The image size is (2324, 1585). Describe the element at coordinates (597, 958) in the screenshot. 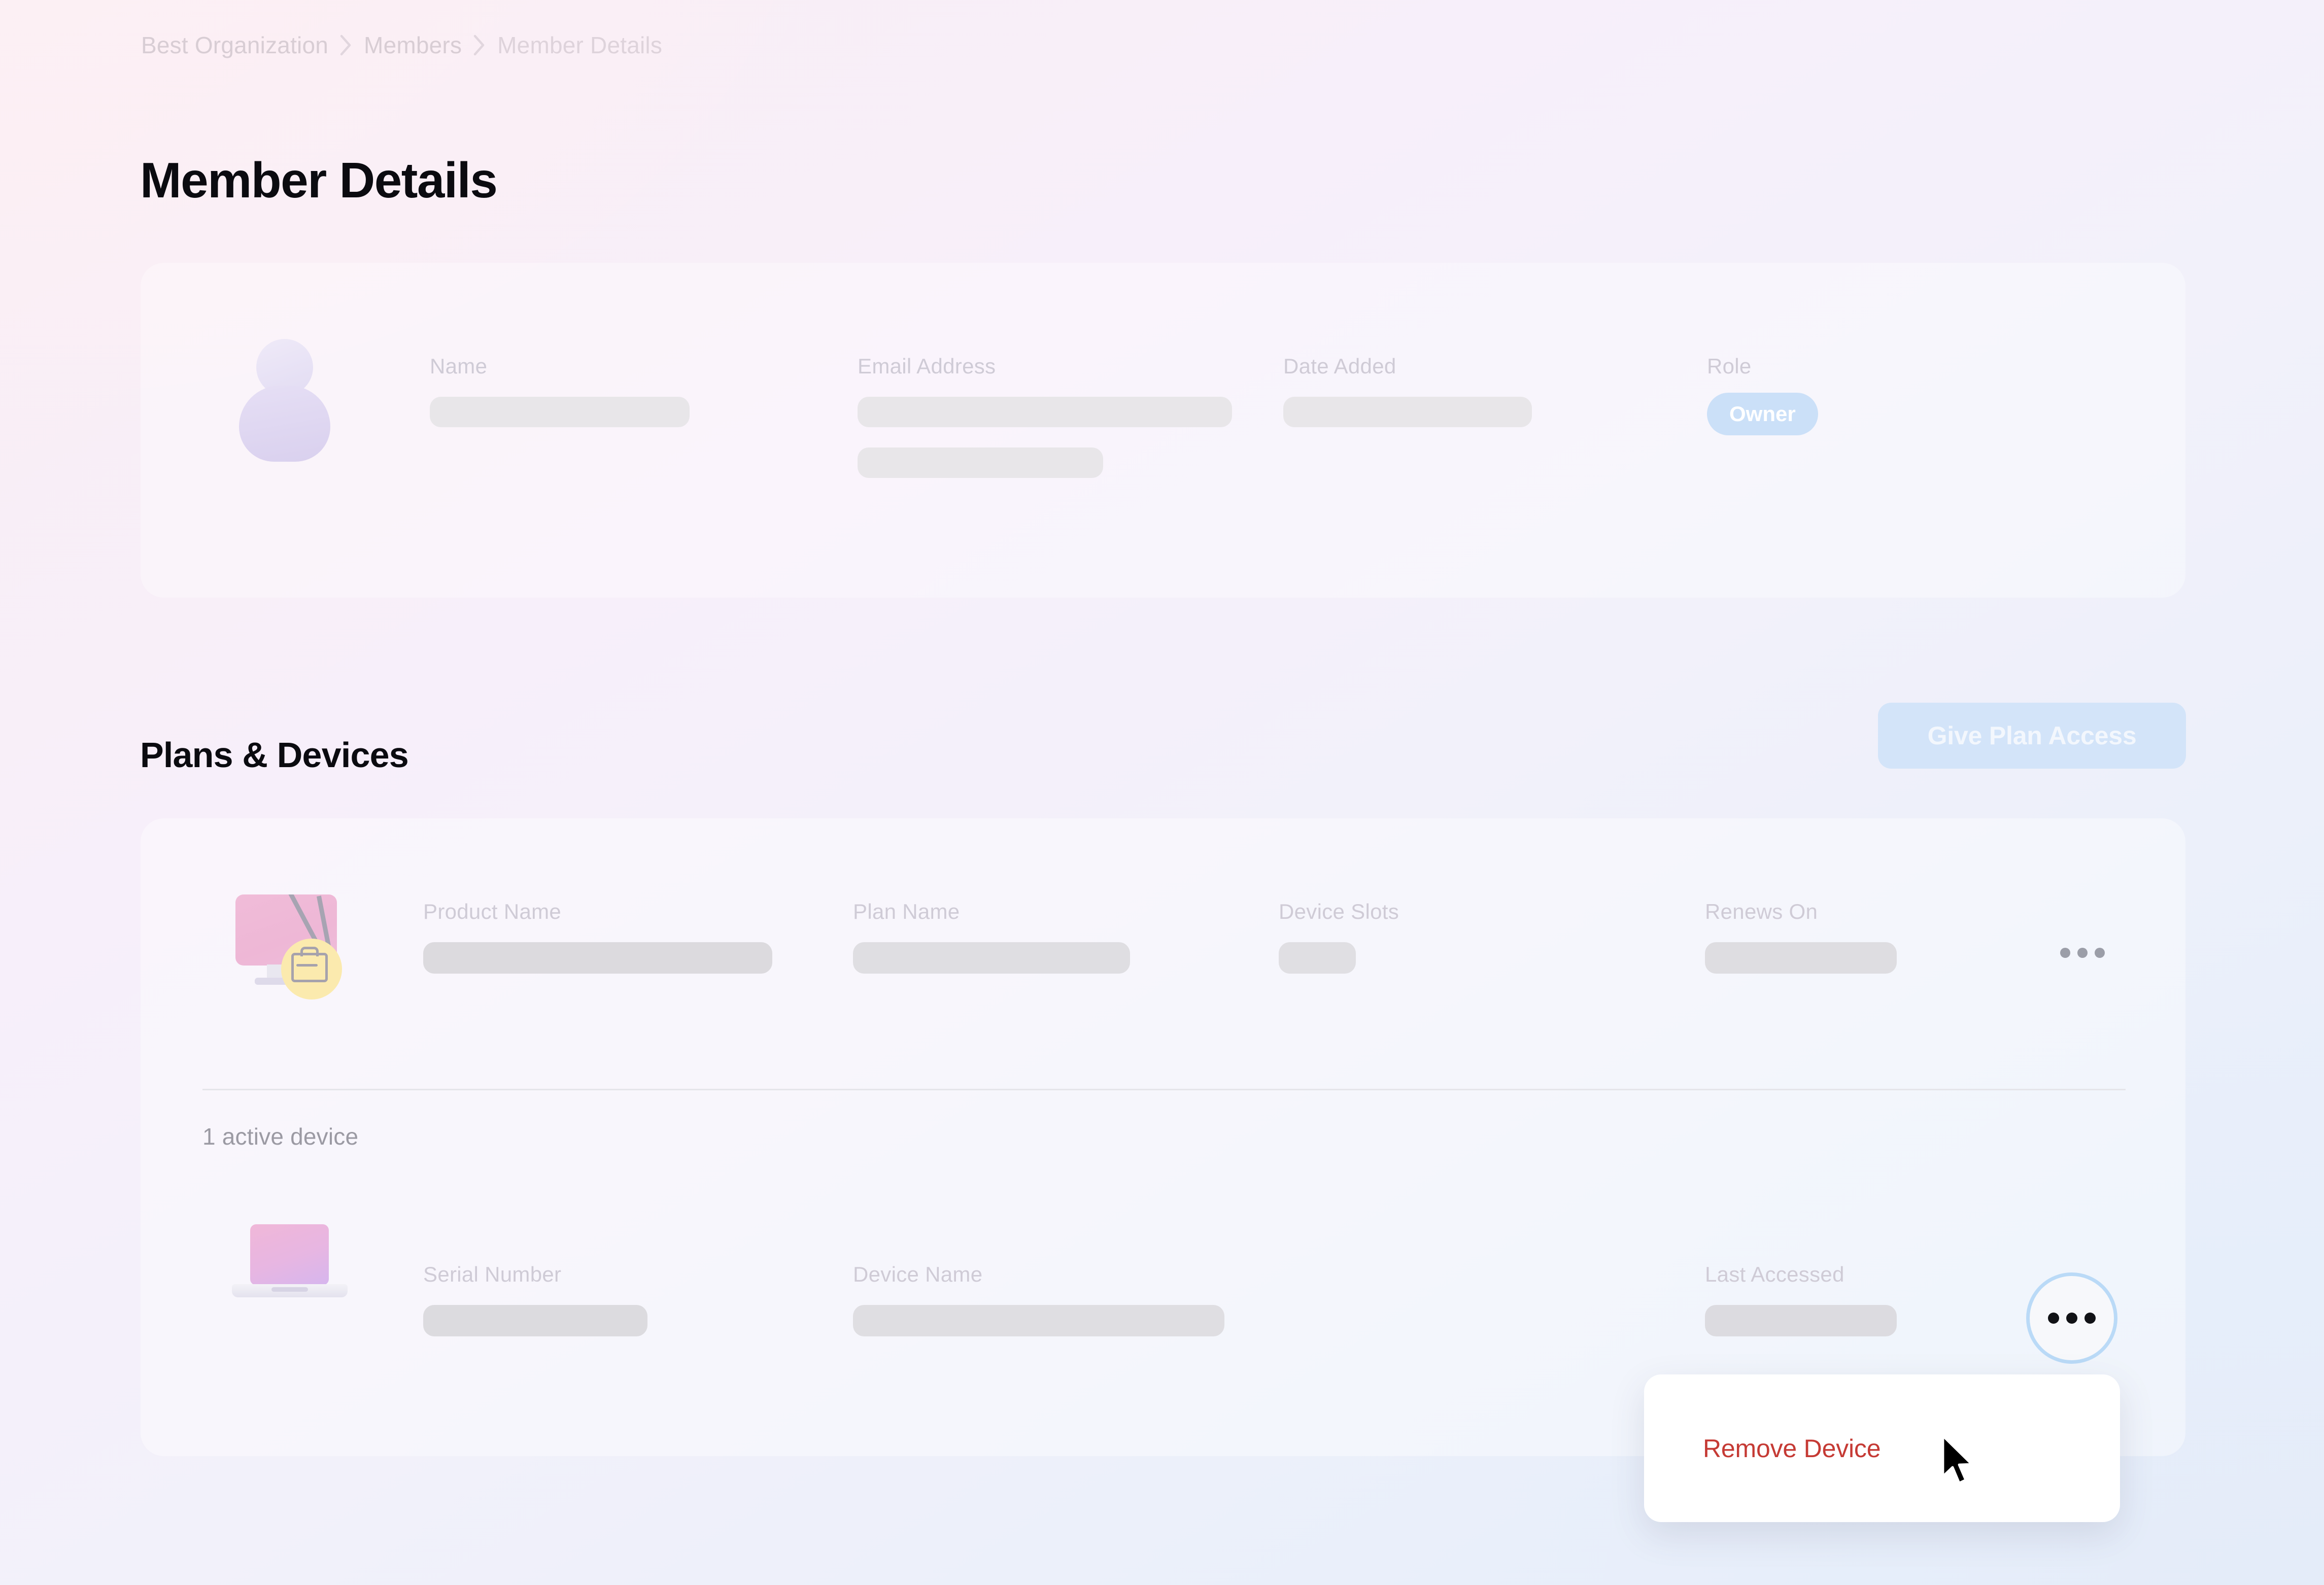

I see `value-placeholder-product-name` at that location.